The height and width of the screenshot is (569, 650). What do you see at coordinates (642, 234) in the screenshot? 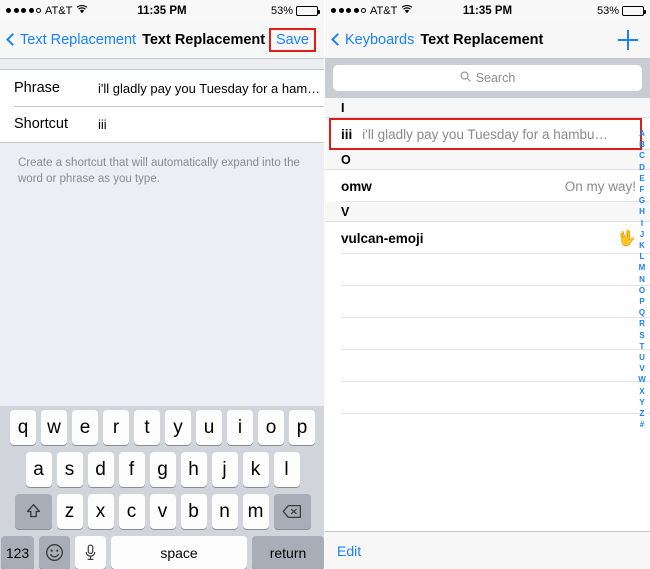
I see `alpha-index-letter: J` at bounding box center [642, 234].